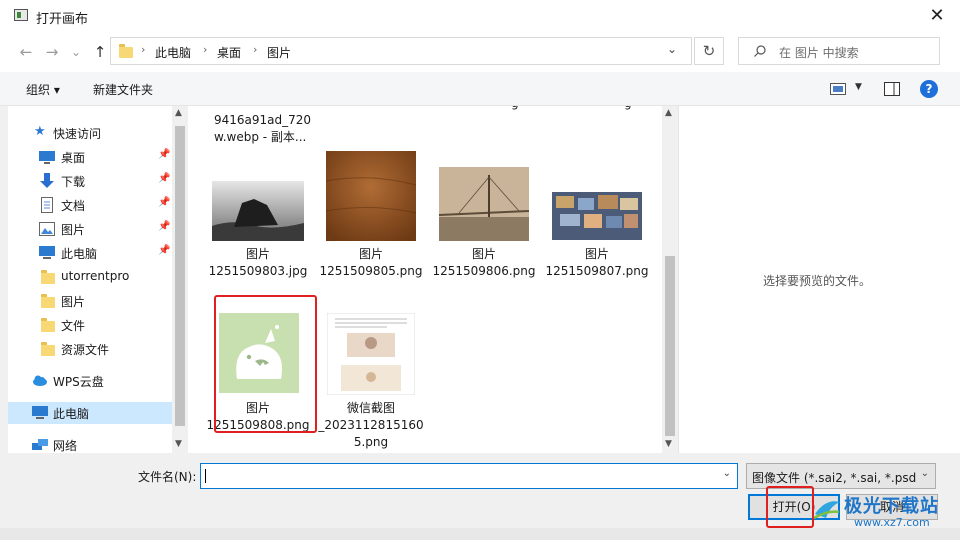 This screenshot has width=960, height=540. I want to click on search-icon, so click(760, 51).